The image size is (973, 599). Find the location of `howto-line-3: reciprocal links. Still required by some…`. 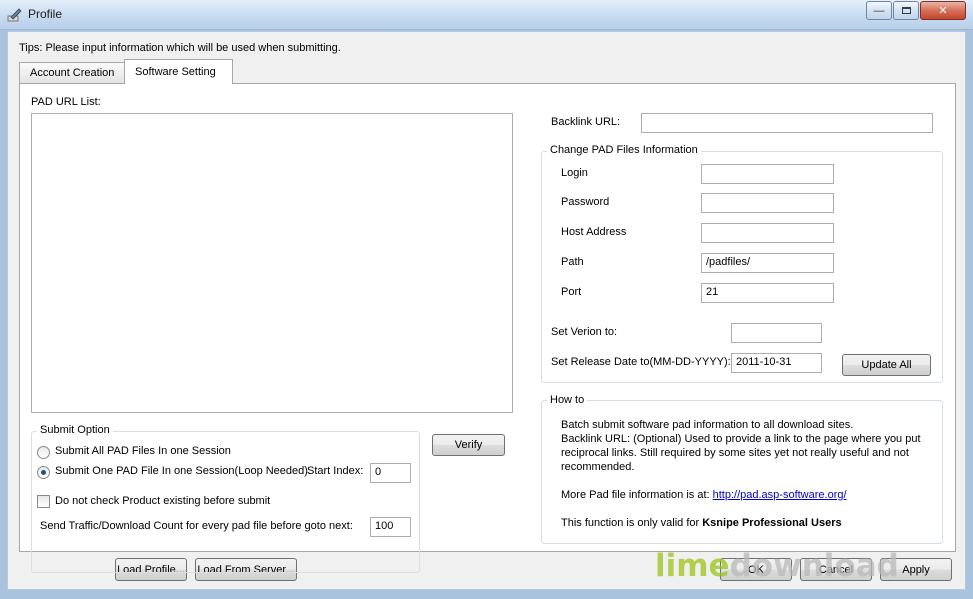

howto-line-3: reciprocal links. Still required by some… is located at coordinates (735, 453).